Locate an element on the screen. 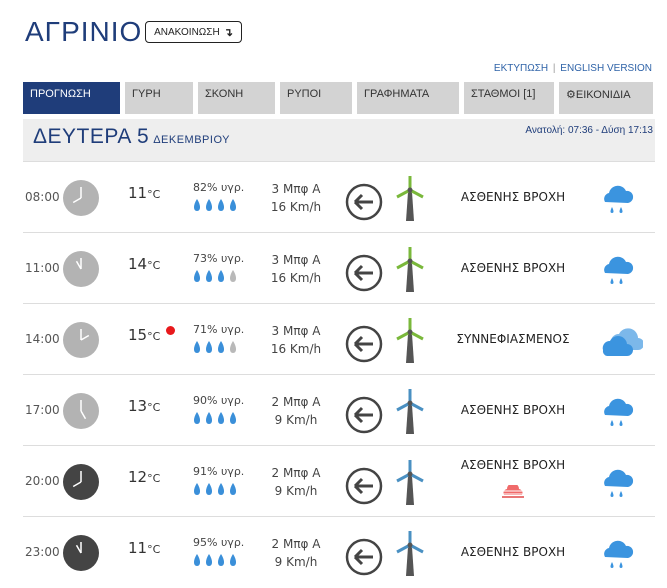  temperature-value: 12 is located at coordinates (138, 477).